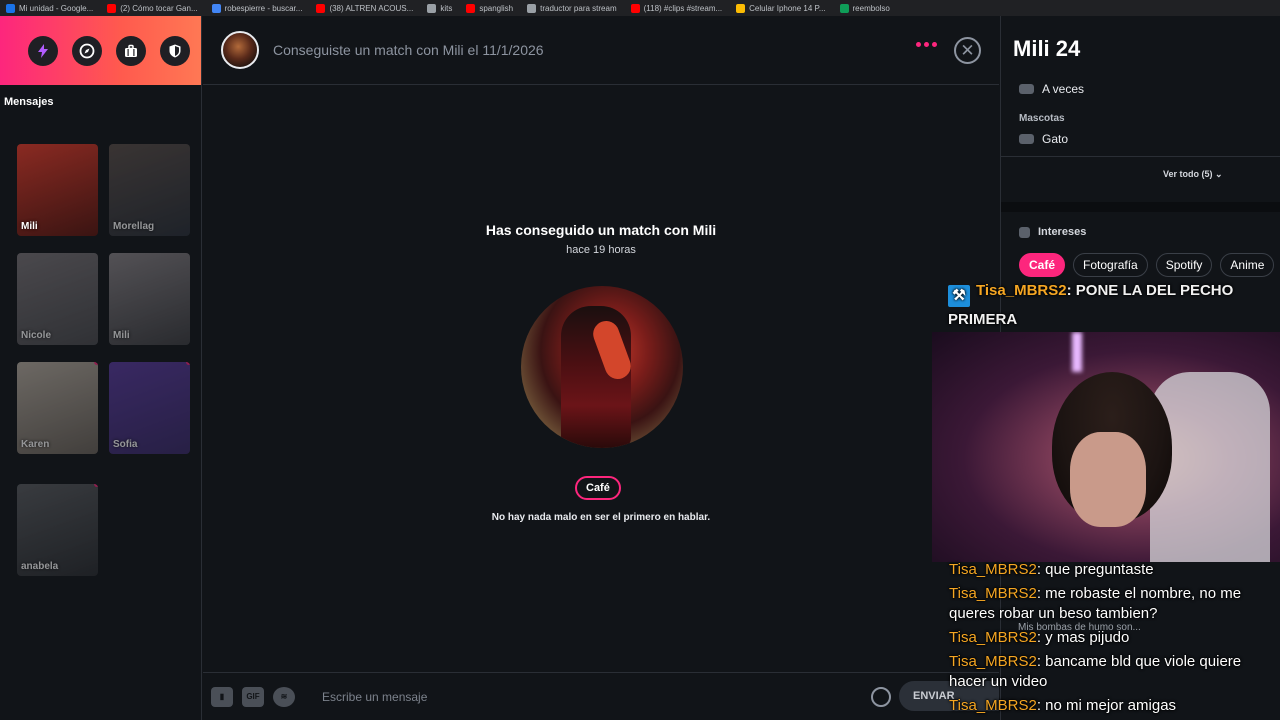  What do you see at coordinates (578, 8) in the screenshot?
I see `bookmark-label: traductor para stream` at bounding box center [578, 8].